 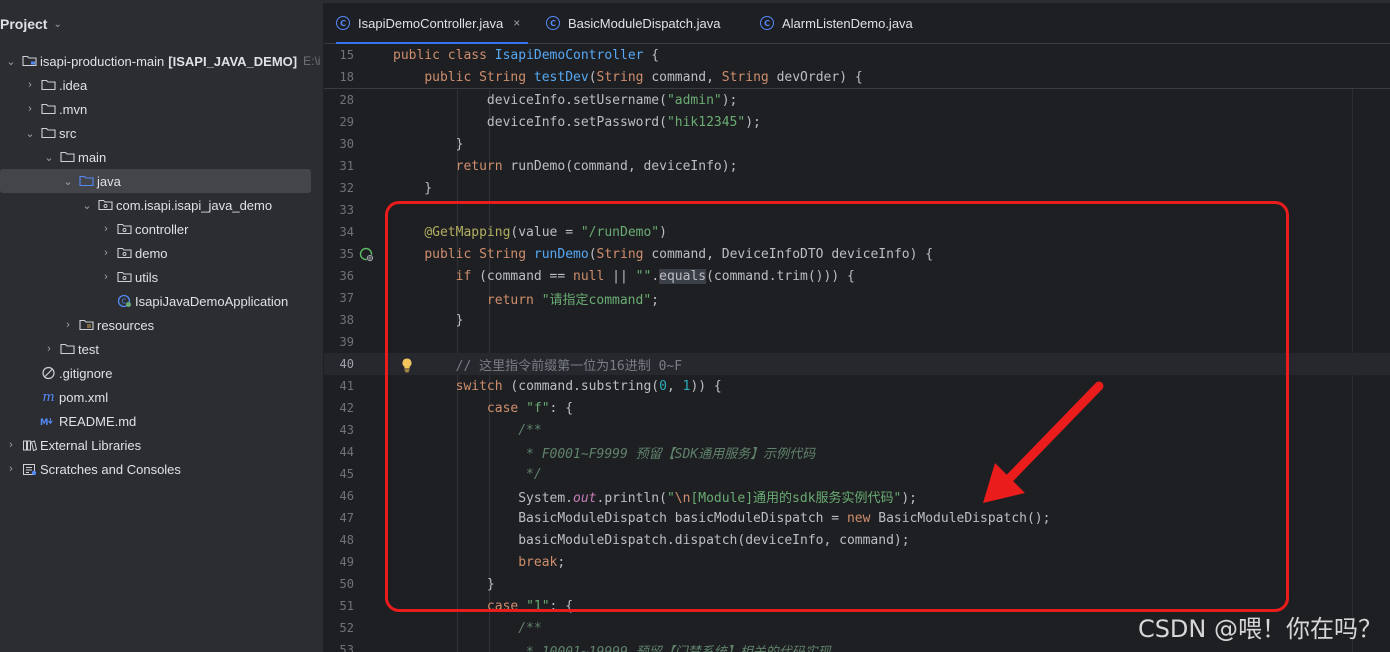 I want to click on tree-item-resources: › resources, so click(x=161, y=325).